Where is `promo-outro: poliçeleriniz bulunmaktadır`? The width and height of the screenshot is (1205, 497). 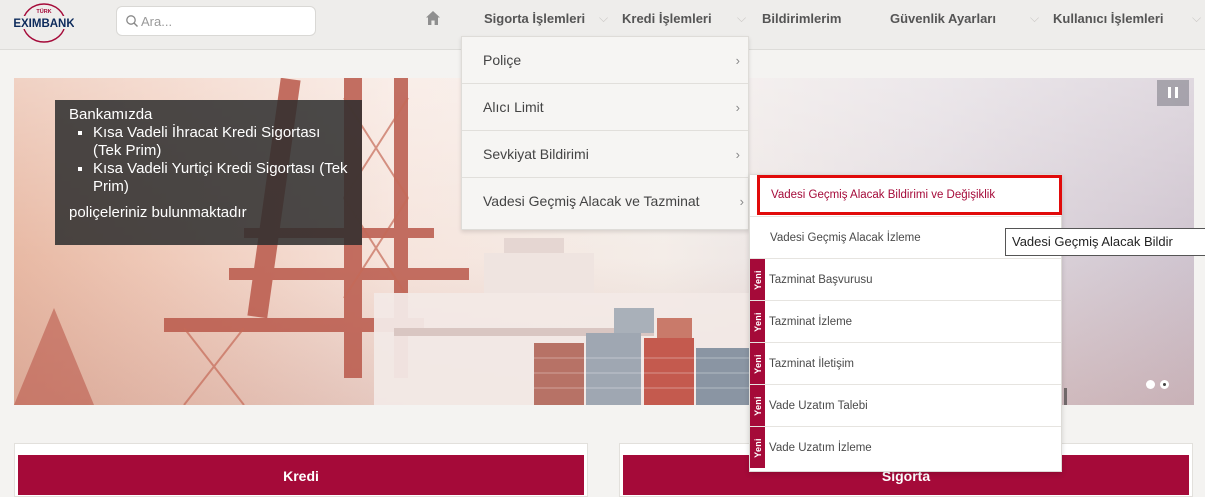 promo-outro: poliçeleriniz bulunmaktadır is located at coordinates (158, 212).